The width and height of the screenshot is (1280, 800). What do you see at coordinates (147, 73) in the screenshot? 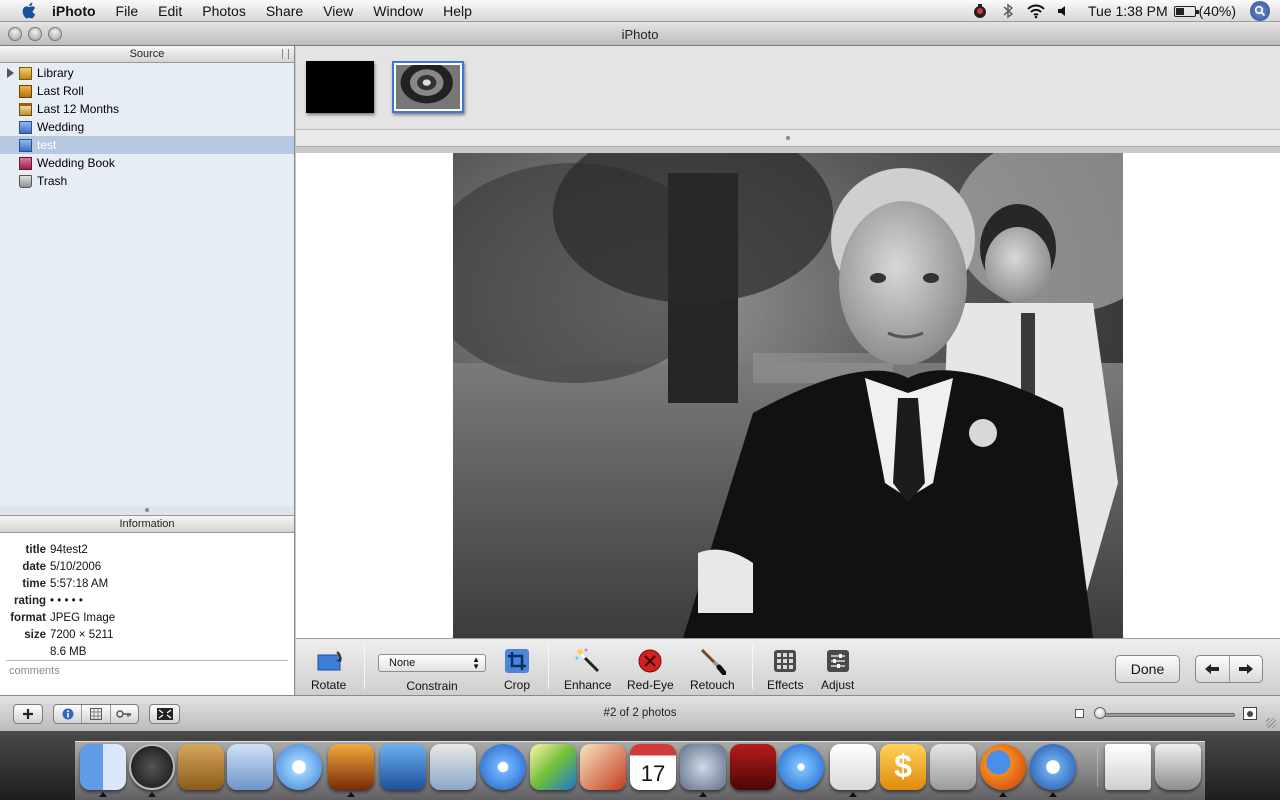
I see `source-item-library: Library` at bounding box center [147, 73].